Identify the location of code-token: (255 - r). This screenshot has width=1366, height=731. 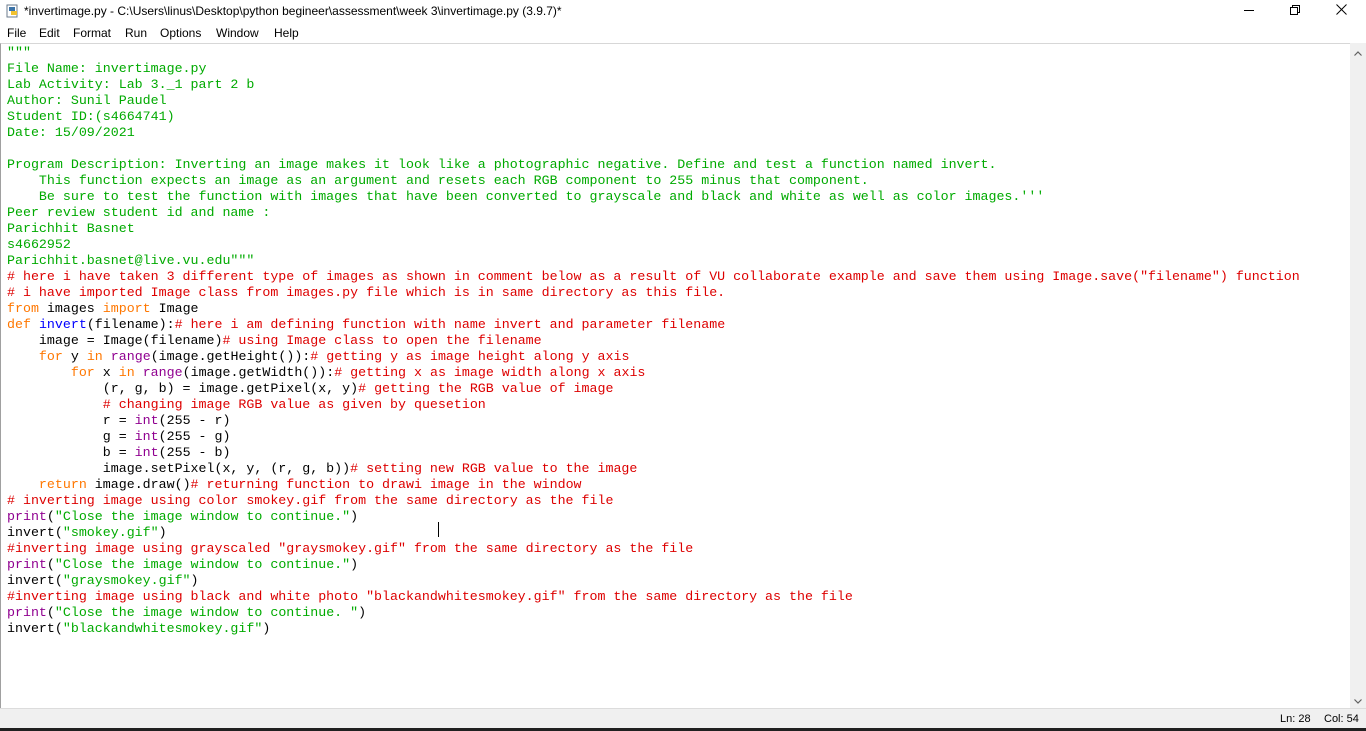
(194, 420).